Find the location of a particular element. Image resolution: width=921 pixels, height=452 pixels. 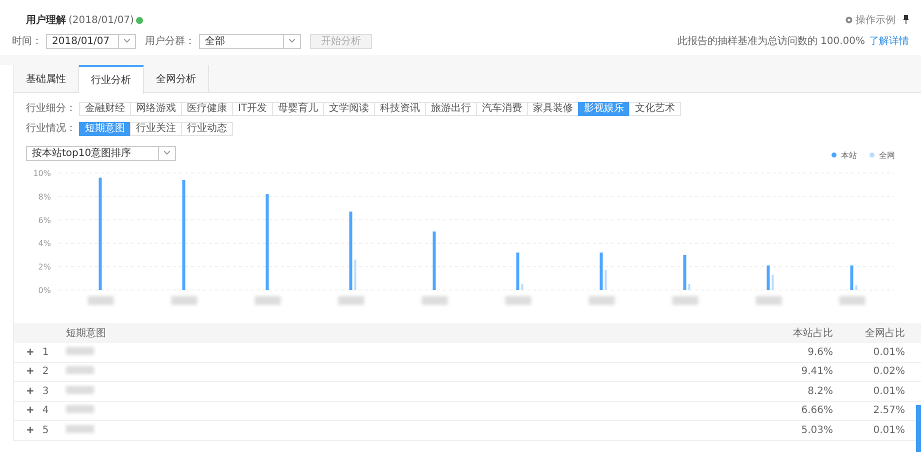

table-cell-text: 2.57% is located at coordinates (889, 411).